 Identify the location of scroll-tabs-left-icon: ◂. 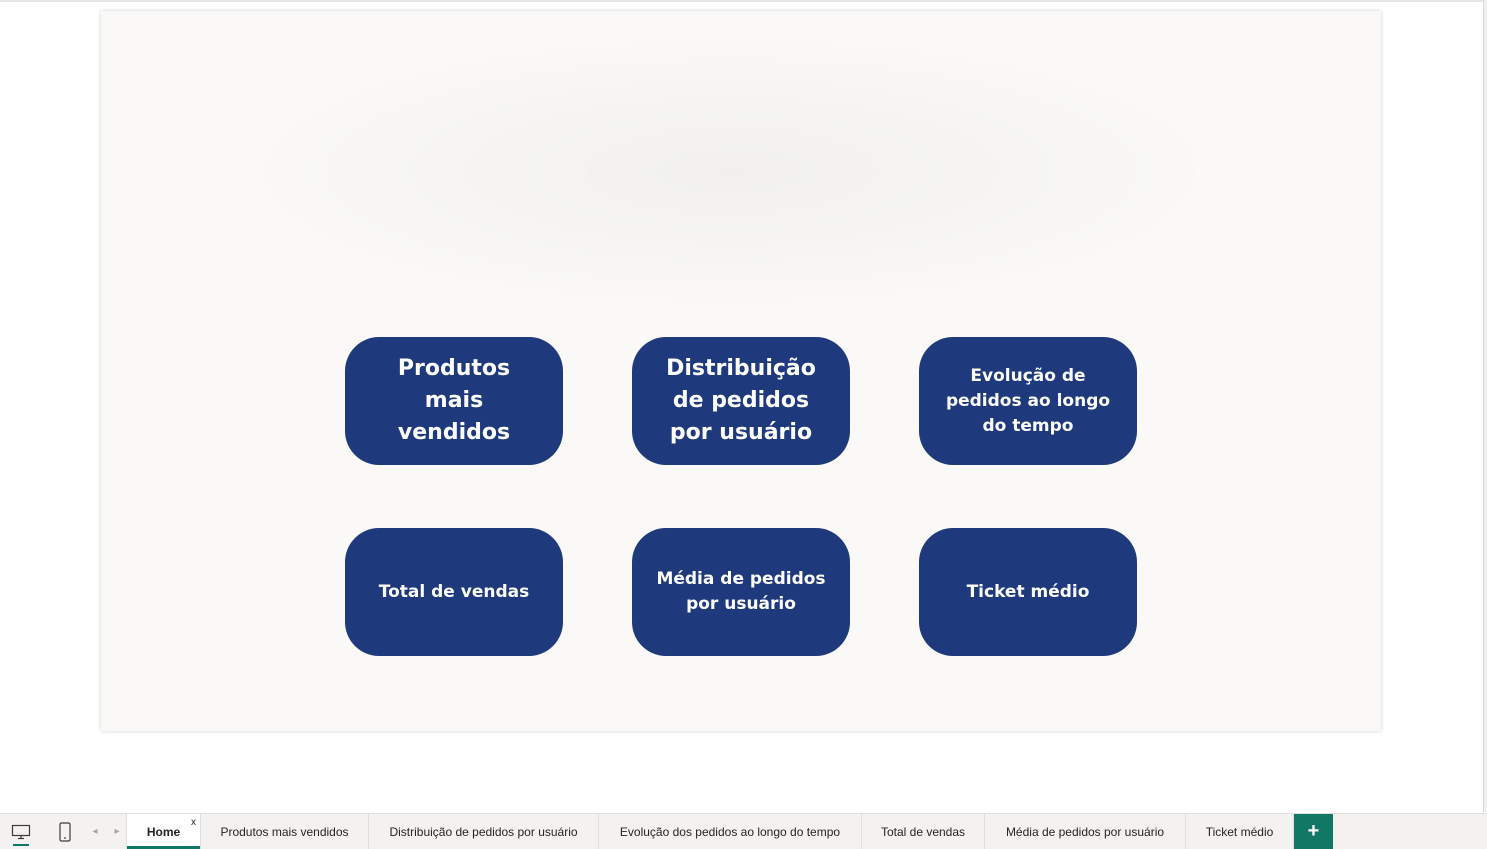
(95, 831).